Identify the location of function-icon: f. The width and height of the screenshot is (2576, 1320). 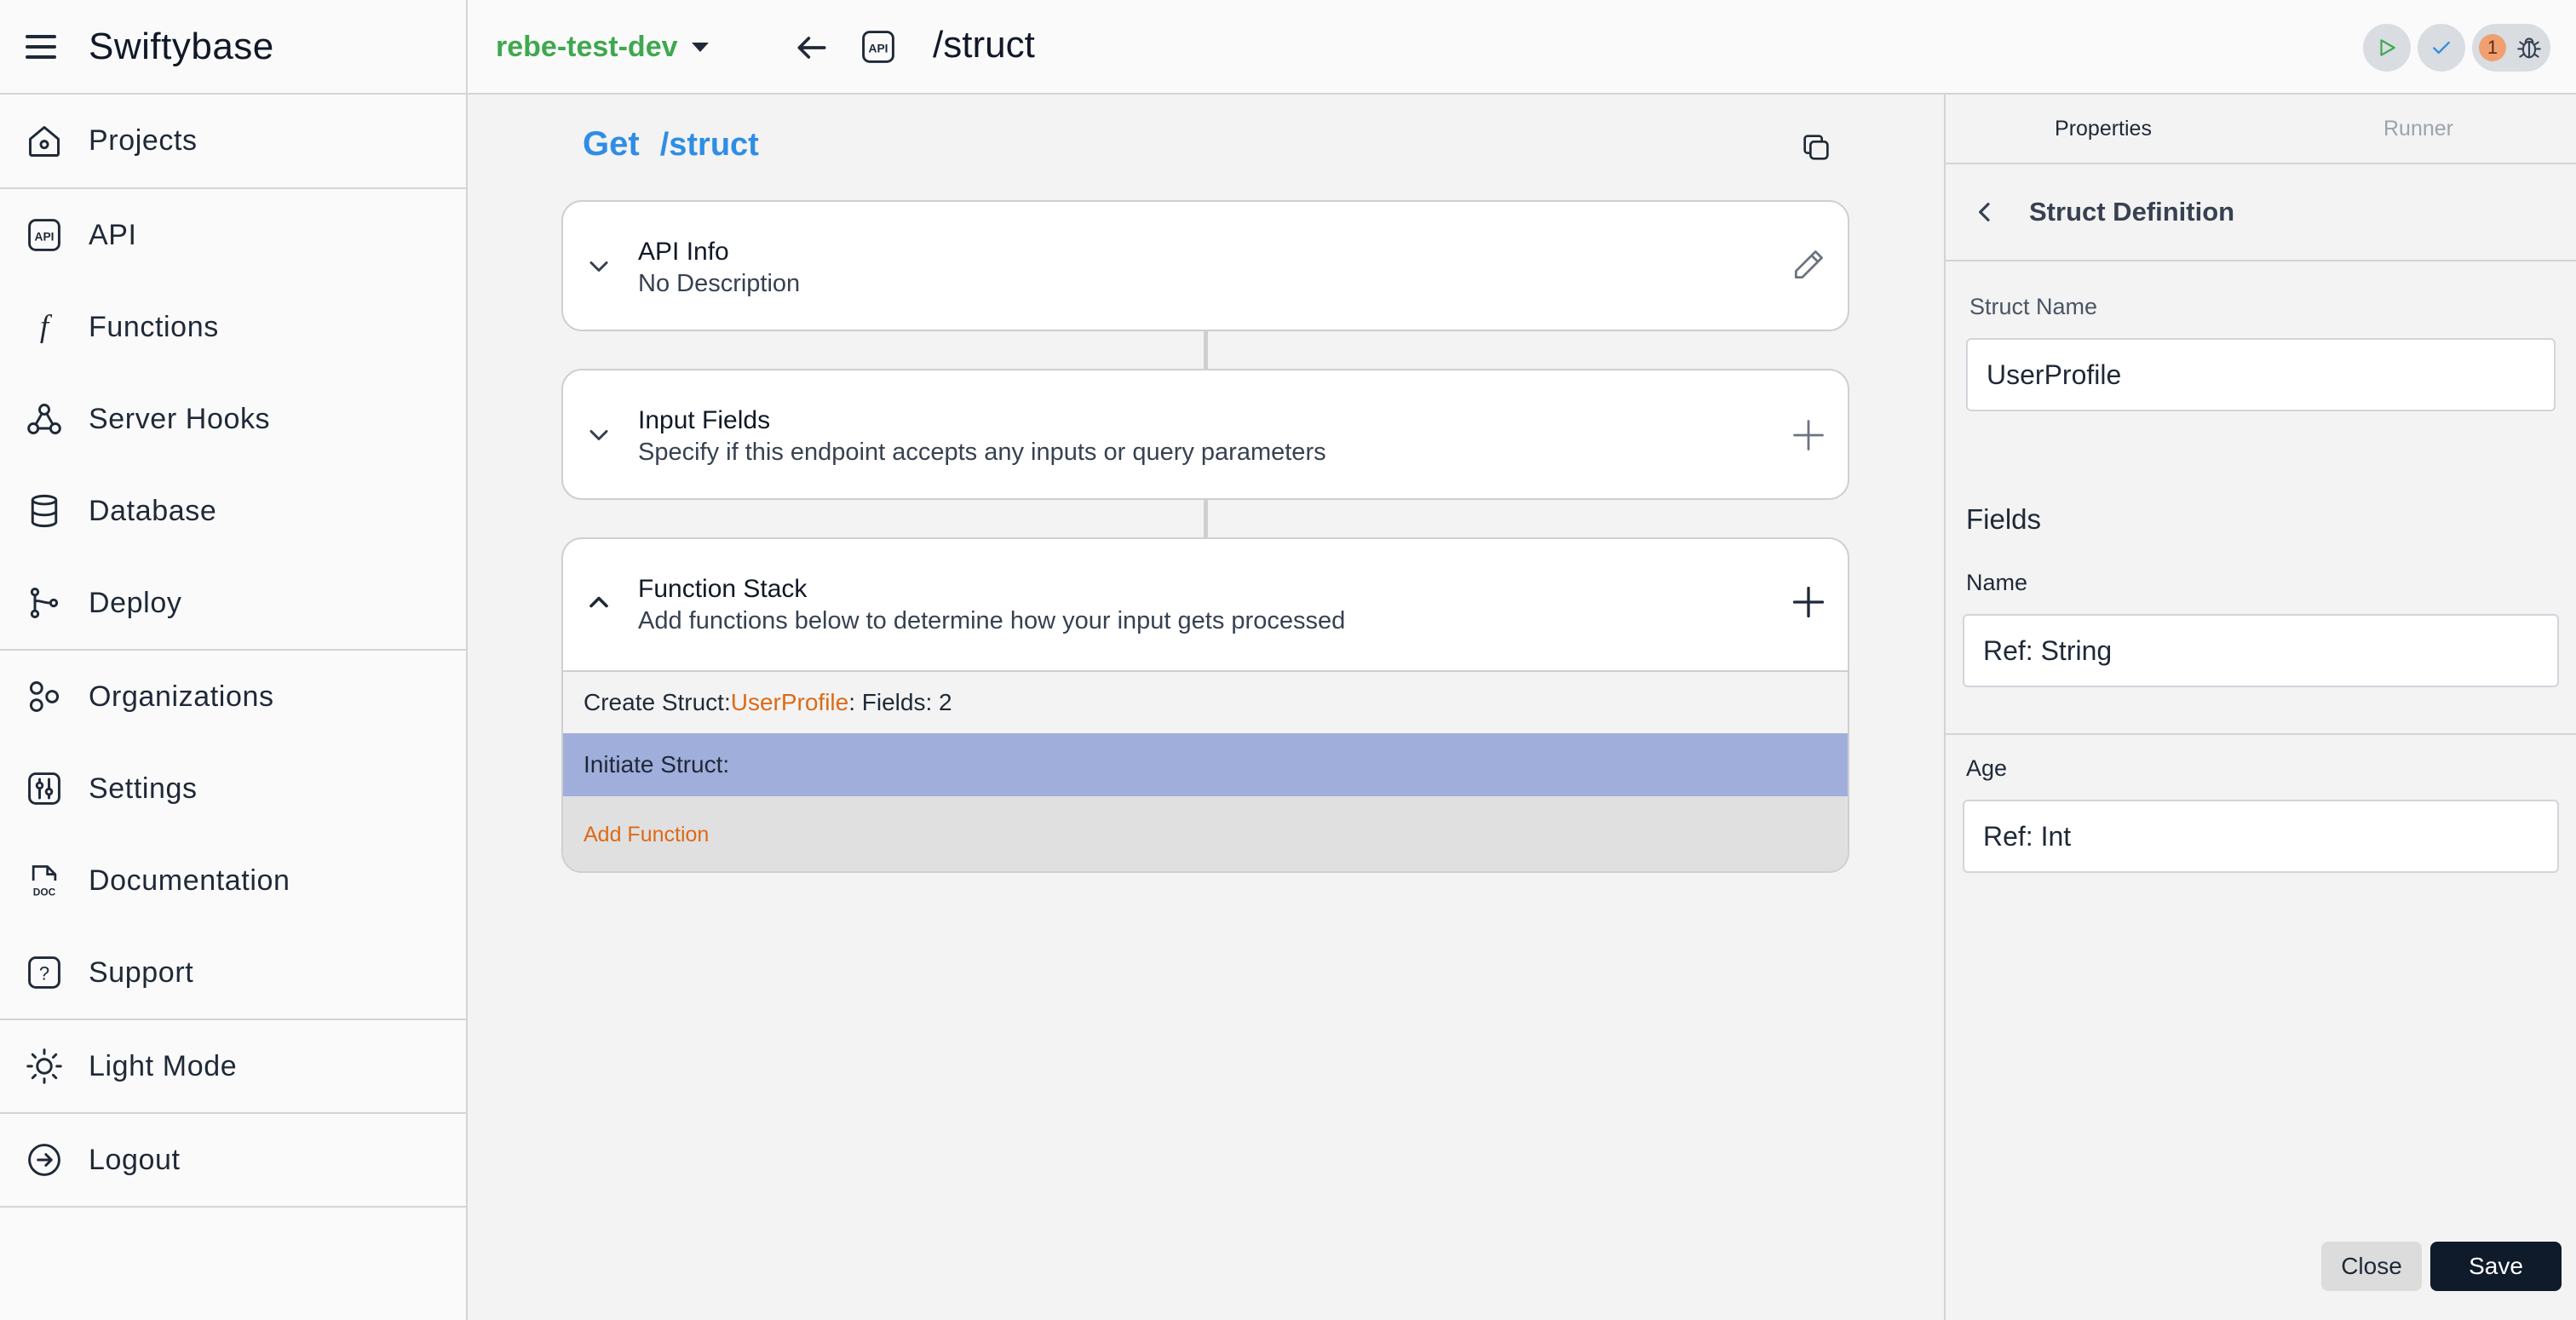
(45, 327).